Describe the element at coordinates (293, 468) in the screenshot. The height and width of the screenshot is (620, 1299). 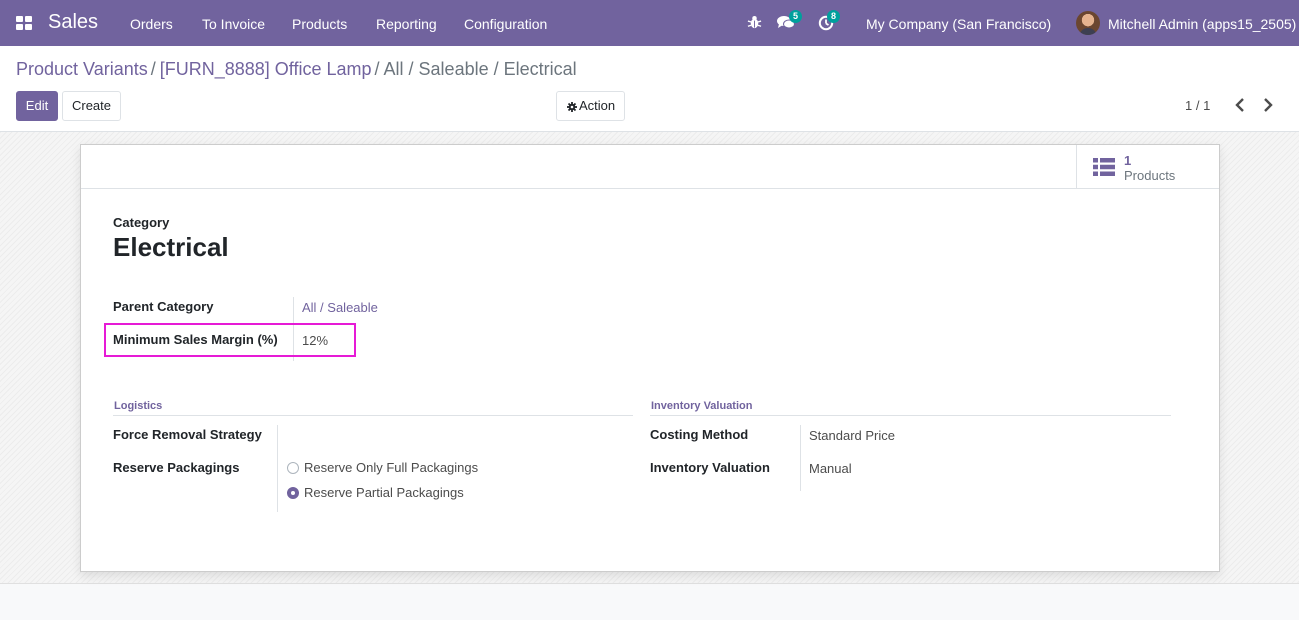
I see `radio-full-packagings` at that location.